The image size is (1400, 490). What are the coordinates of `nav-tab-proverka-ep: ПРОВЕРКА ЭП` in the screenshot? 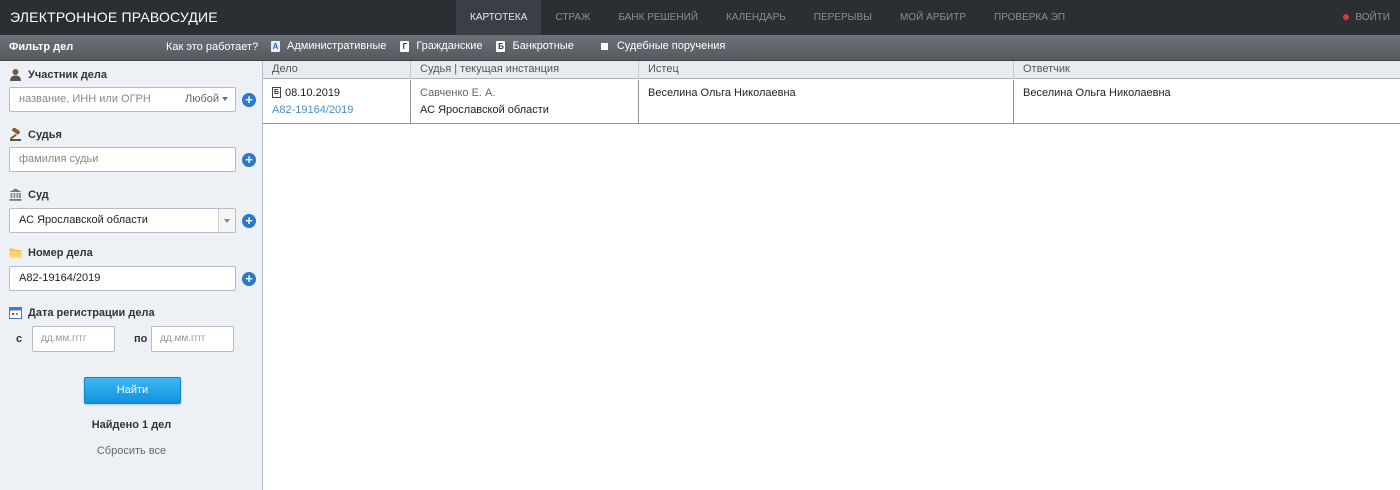 It's located at (1029, 17).